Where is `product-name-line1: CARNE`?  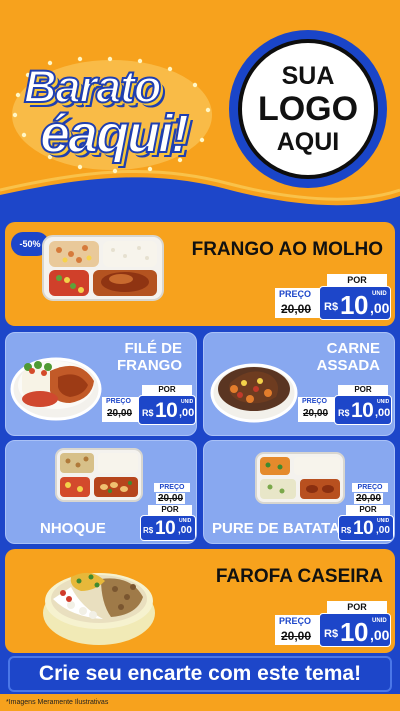 product-name-line1: CARNE is located at coordinates (353, 348).